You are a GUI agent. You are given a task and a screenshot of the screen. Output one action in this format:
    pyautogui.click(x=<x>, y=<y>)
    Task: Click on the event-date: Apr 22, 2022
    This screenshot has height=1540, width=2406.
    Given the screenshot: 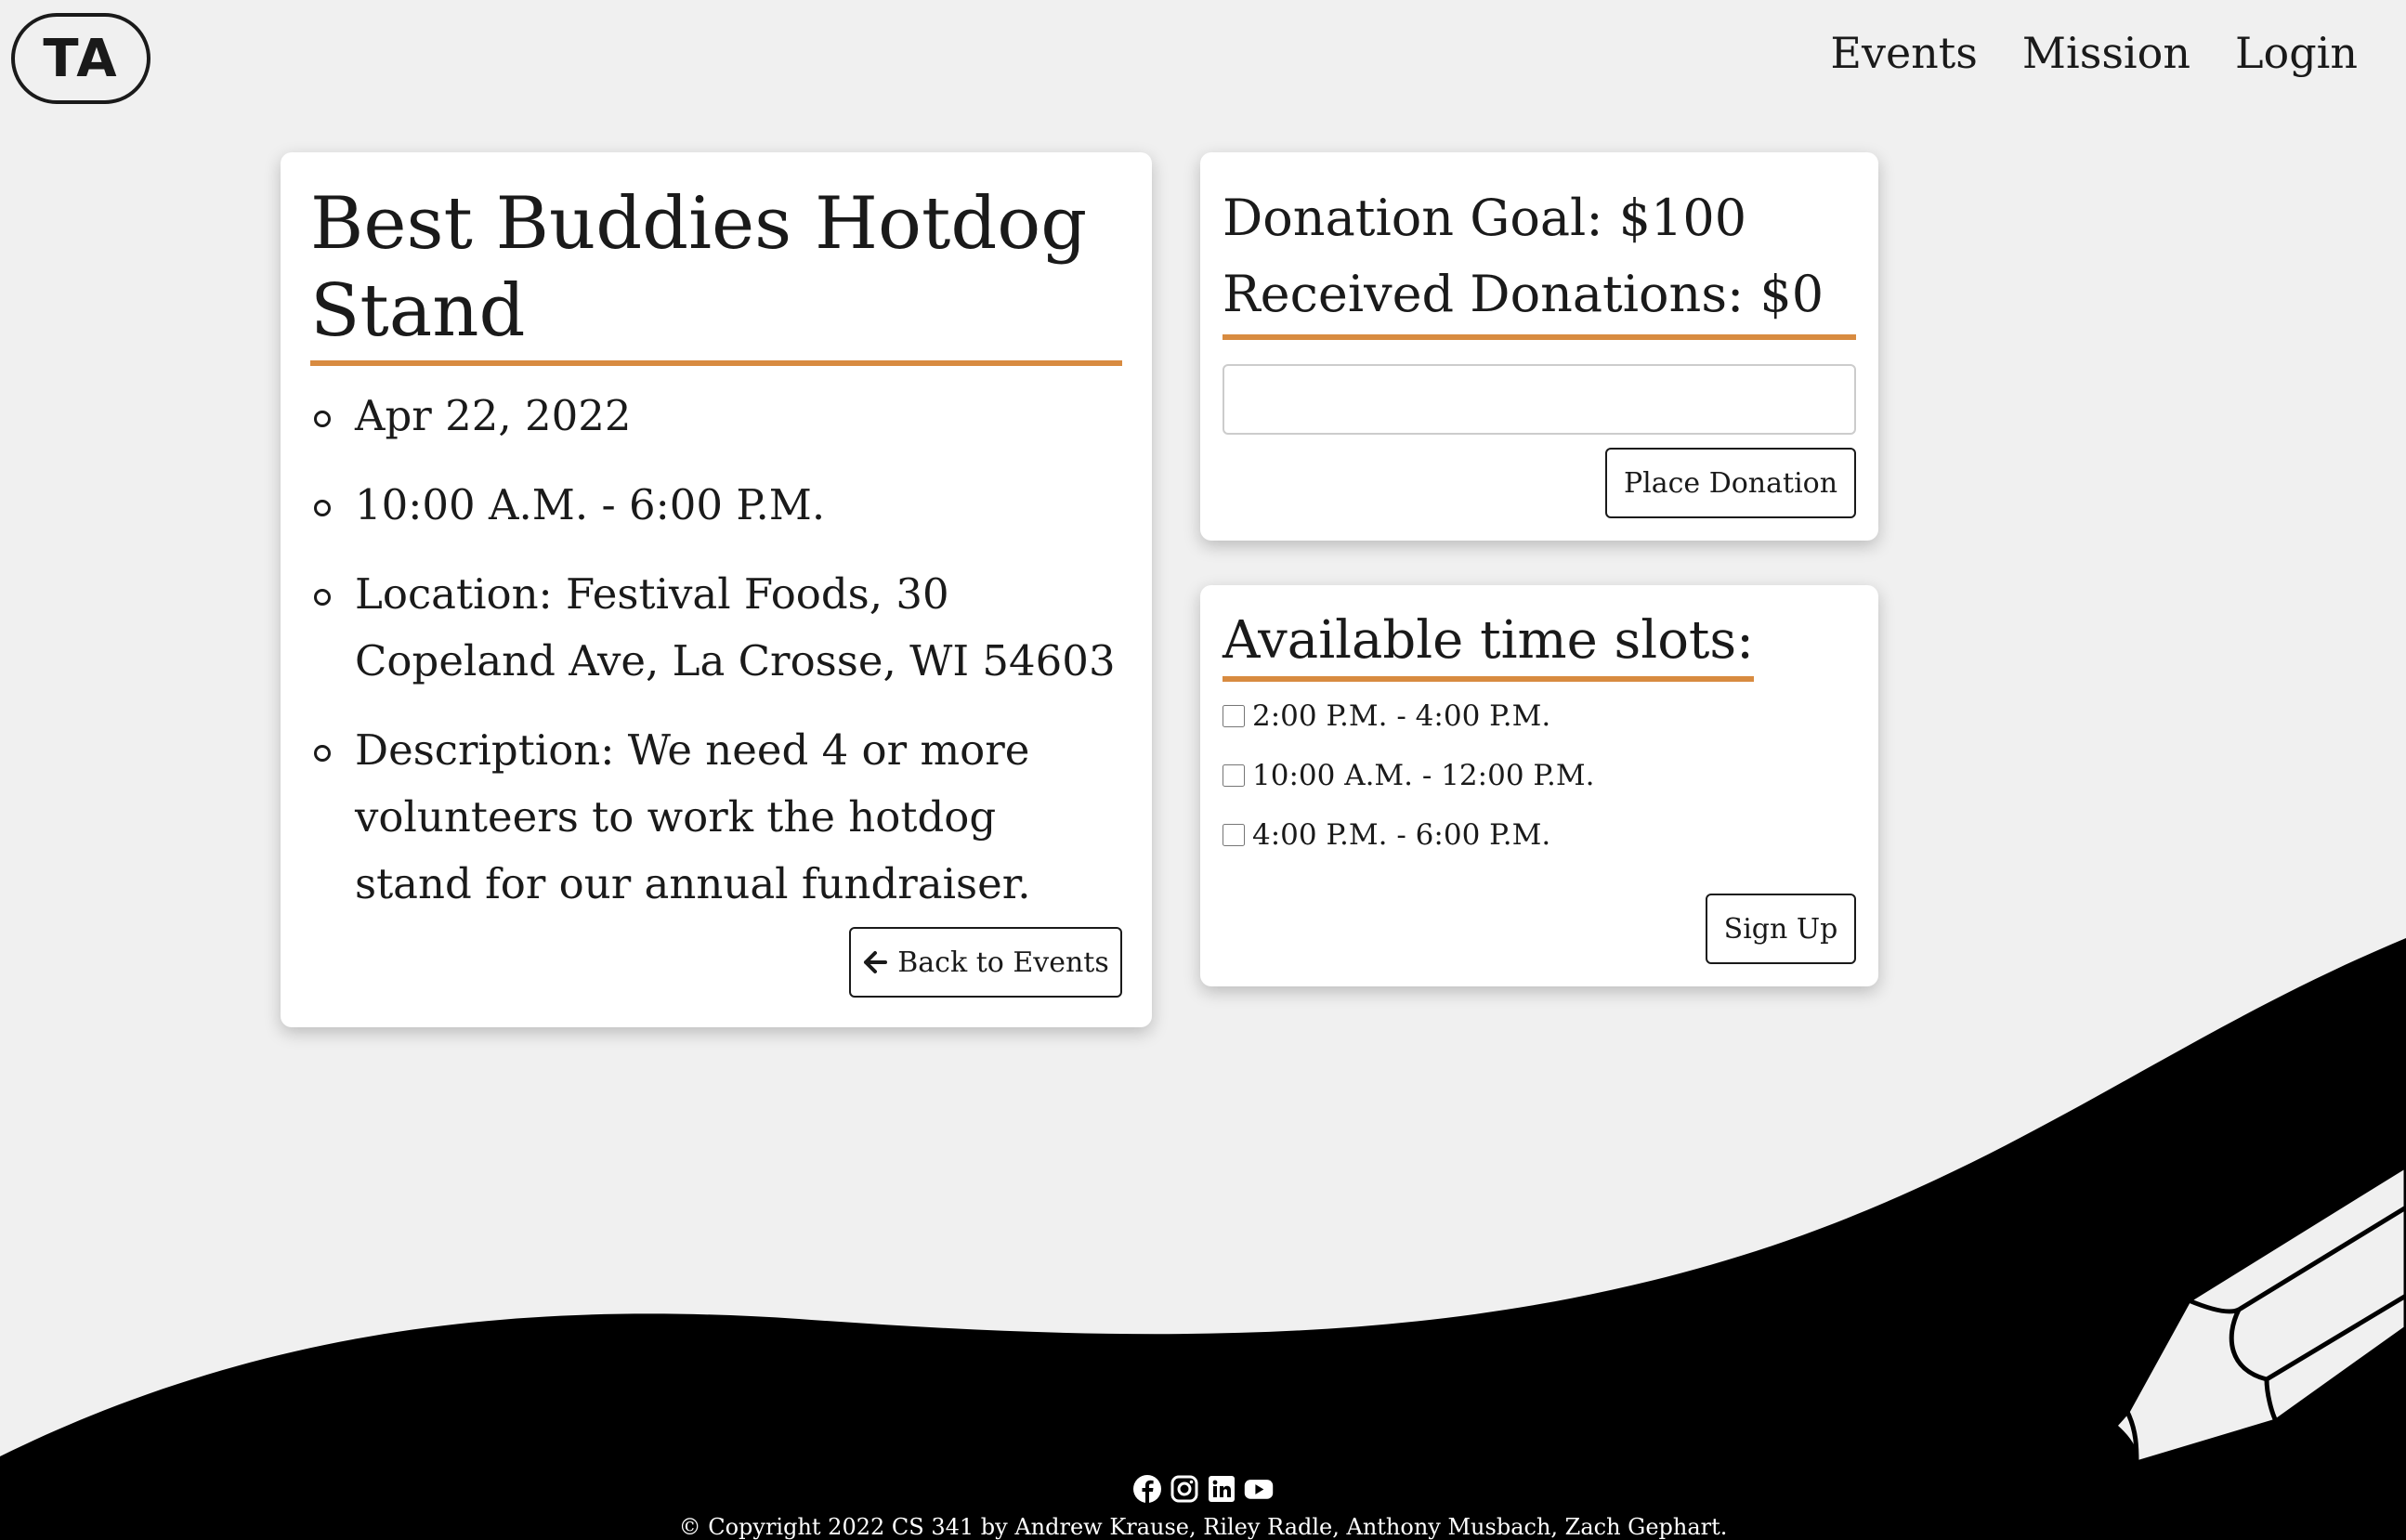 What is the action you would take?
    pyautogui.click(x=716, y=416)
    